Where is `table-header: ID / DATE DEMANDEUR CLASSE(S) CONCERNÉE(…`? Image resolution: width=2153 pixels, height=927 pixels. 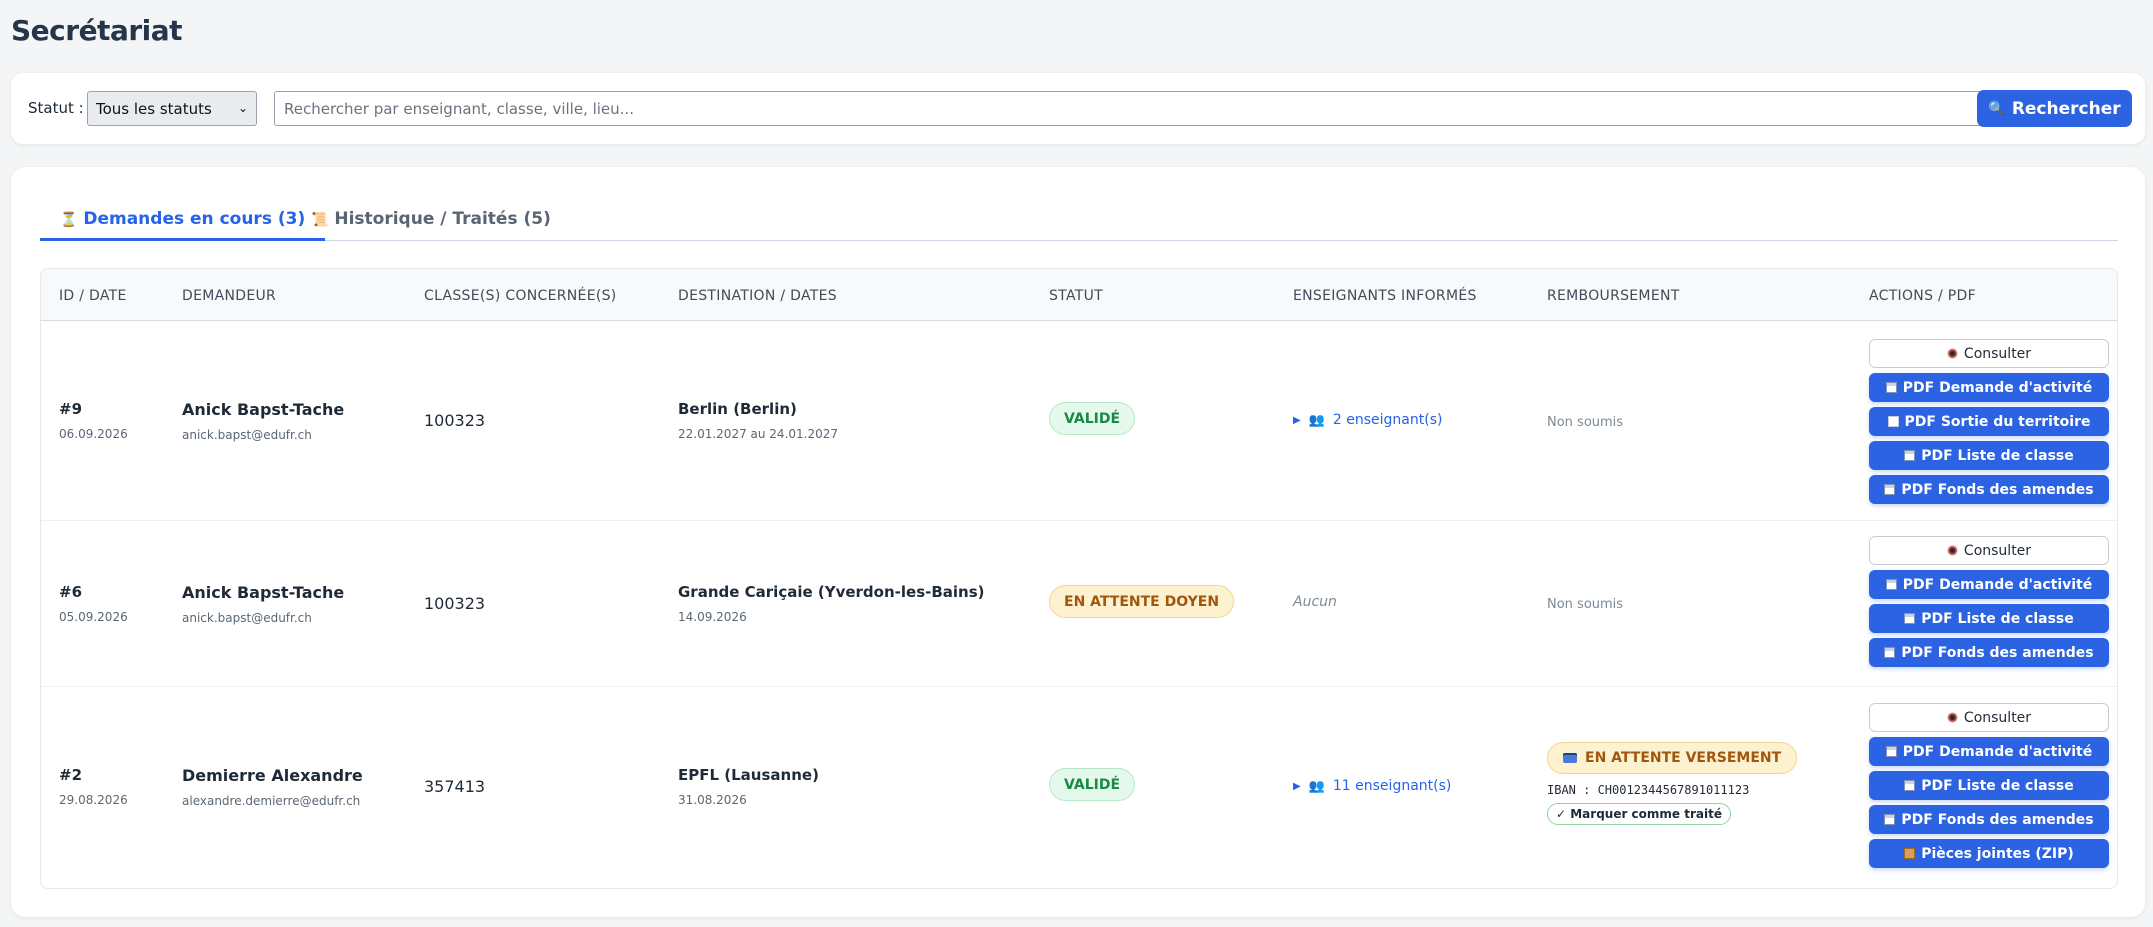 table-header: ID / DATE DEMANDEUR CLASSE(S) CONCERNÉE(… is located at coordinates (1079, 295).